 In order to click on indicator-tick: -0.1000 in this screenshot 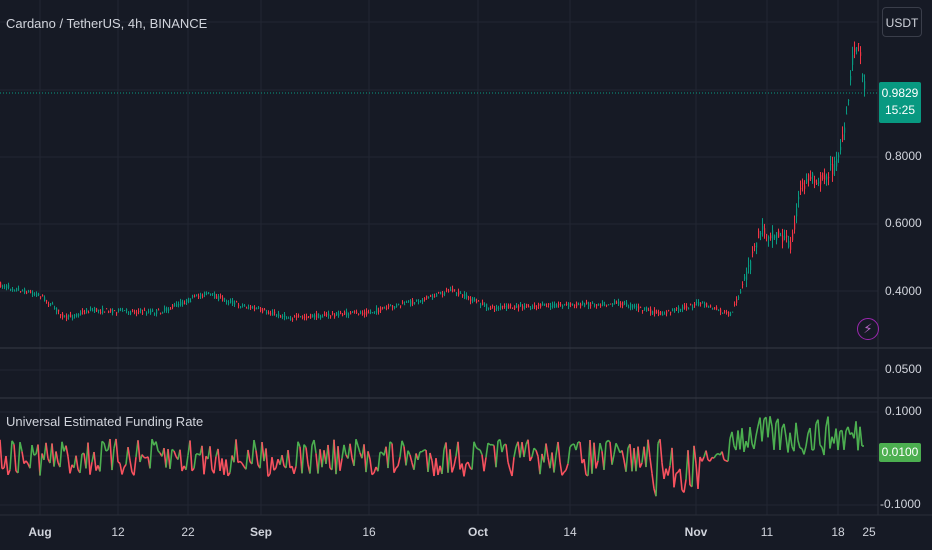, I will do `click(900, 504)`.